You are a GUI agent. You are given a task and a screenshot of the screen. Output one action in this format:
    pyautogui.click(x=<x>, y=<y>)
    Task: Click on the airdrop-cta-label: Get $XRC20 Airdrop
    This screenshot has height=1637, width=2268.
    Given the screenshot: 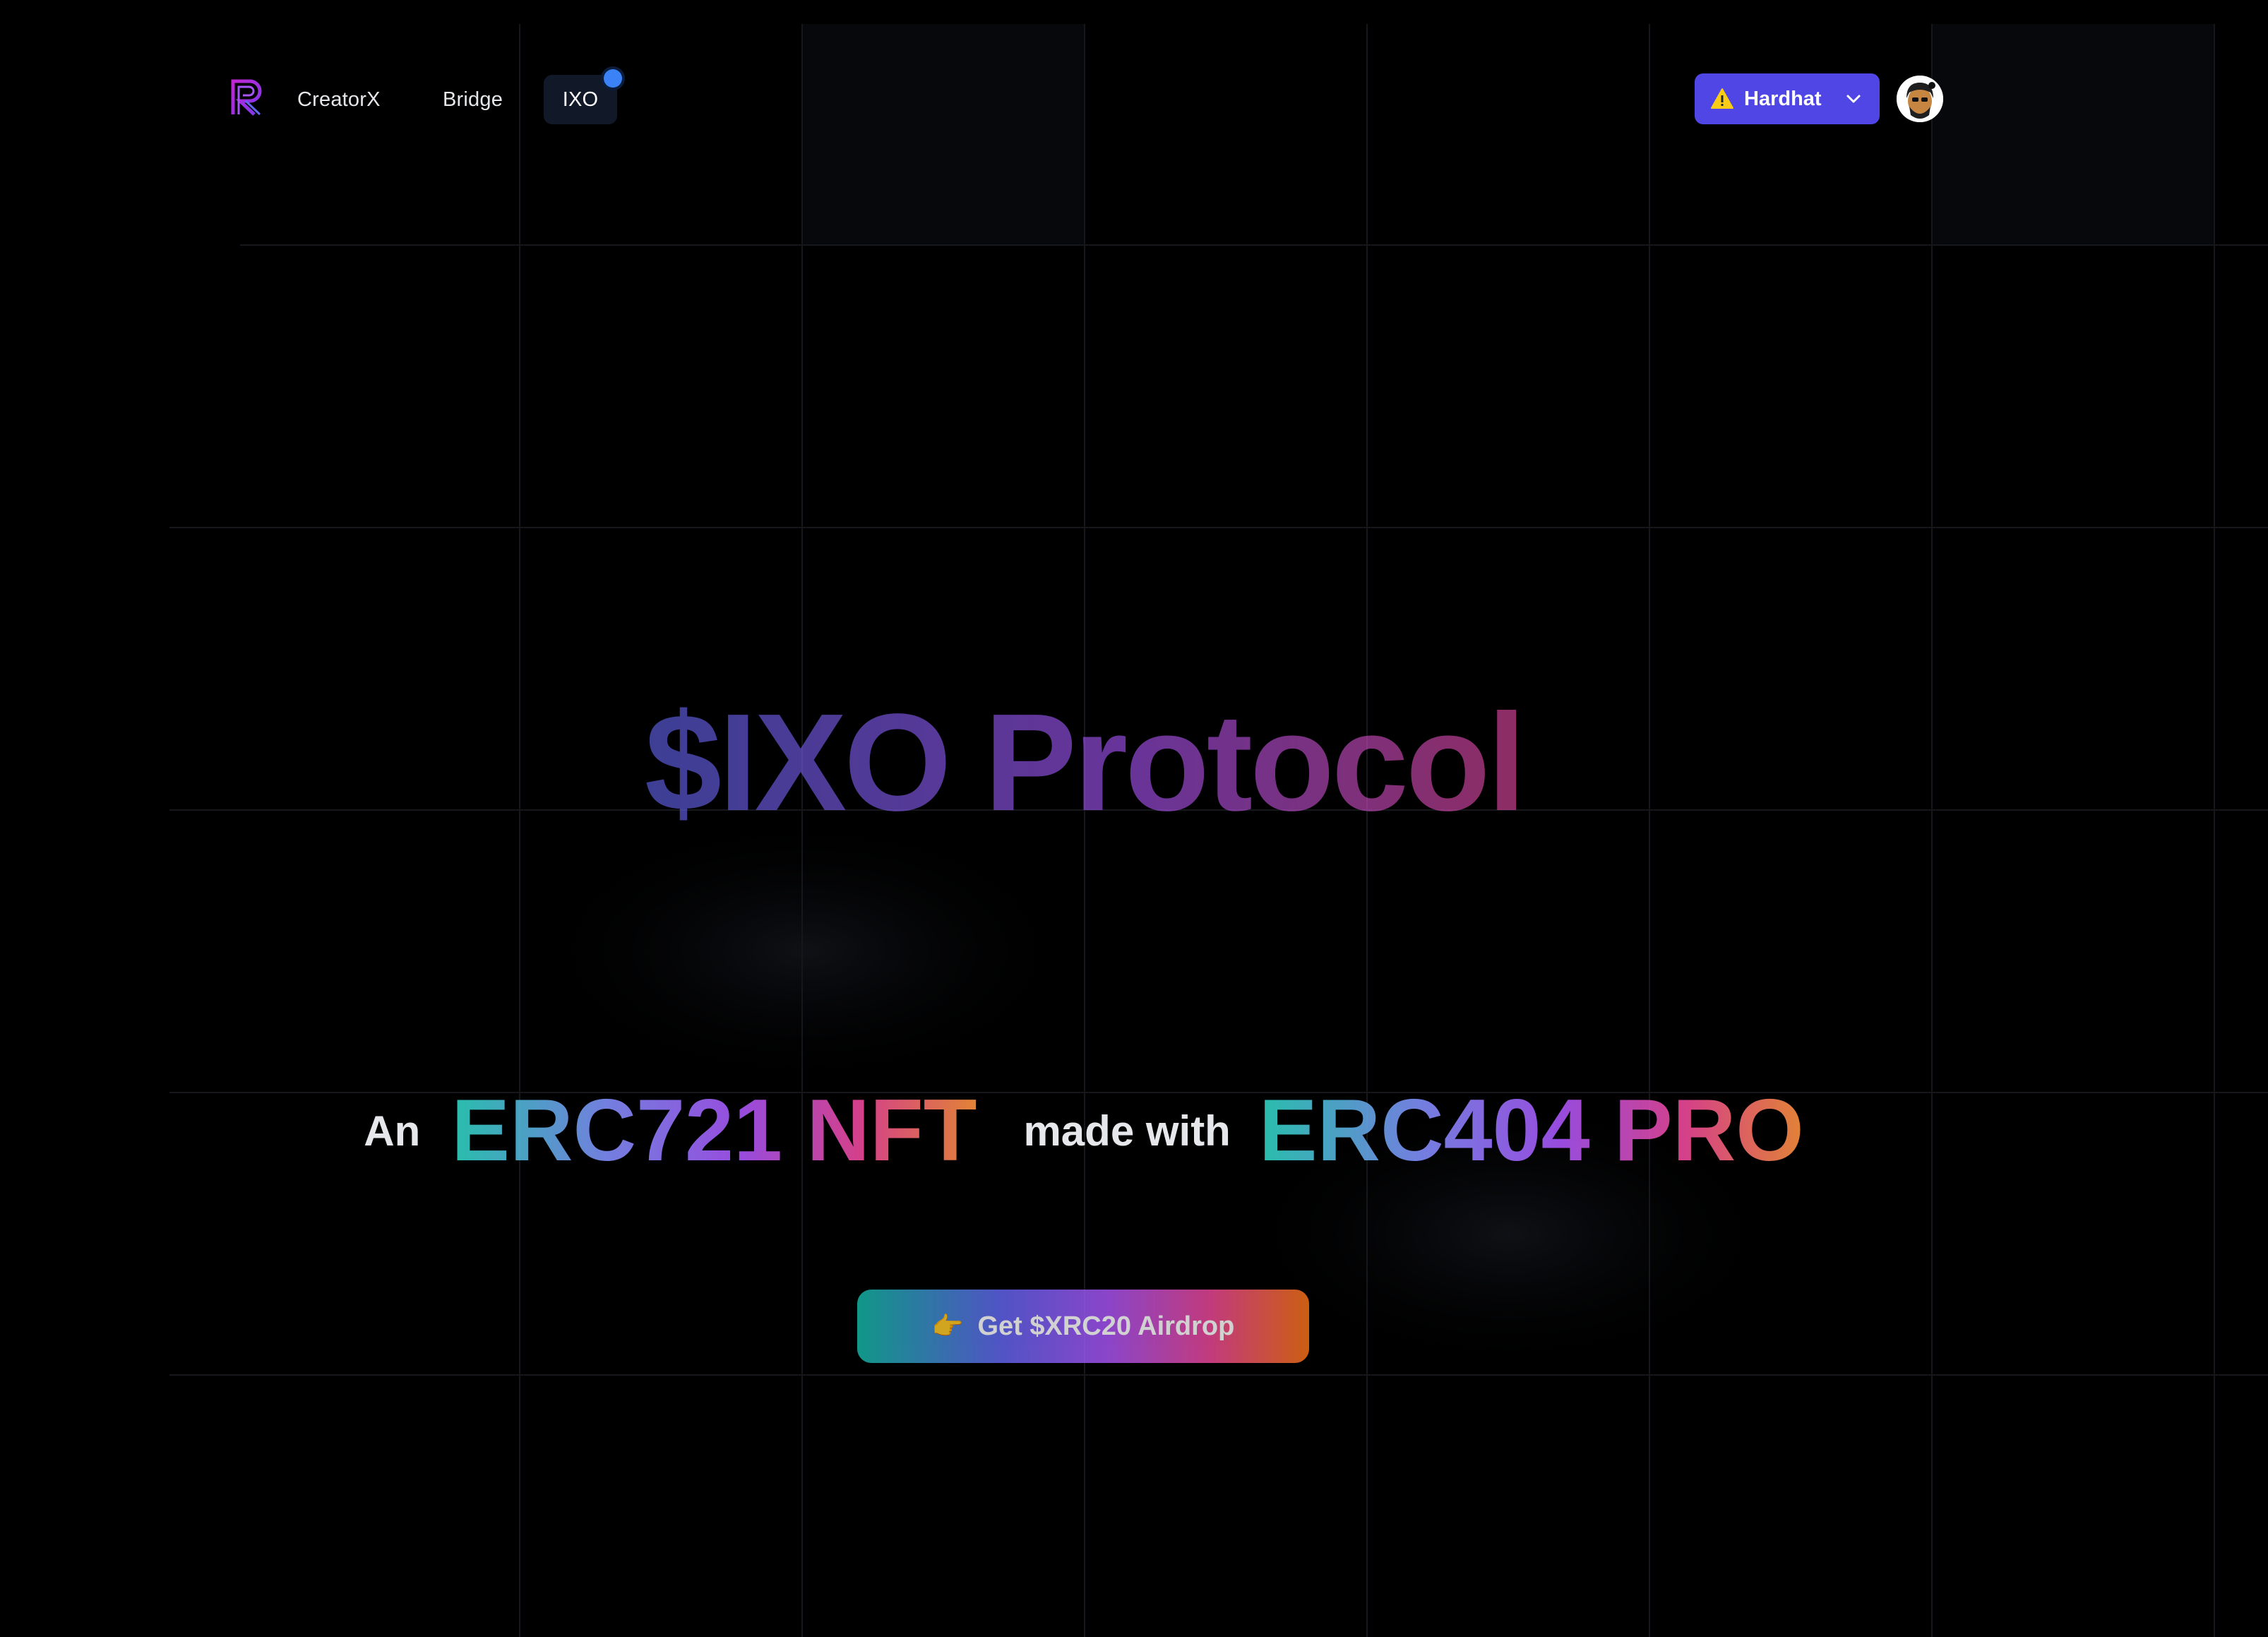 What is the action you would take?
    pyautogui.click(x=1106, y=1326)
    